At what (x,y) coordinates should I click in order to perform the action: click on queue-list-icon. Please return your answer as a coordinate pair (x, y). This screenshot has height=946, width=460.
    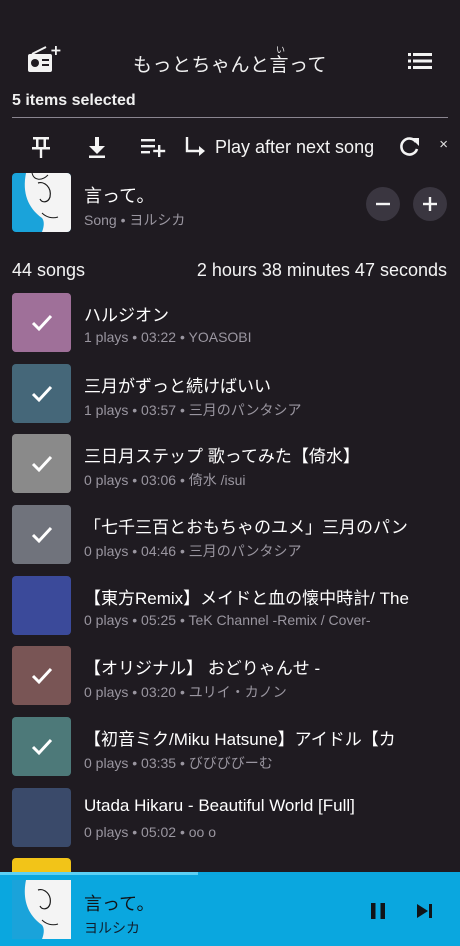
    Looking at the image, I should click on (420, 61).